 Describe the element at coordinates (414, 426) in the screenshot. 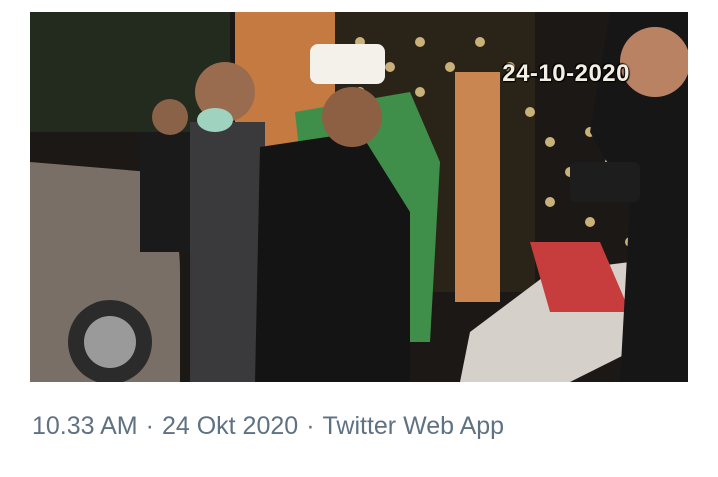

I see `tweet-source-link: Twitter Web App` at that location.